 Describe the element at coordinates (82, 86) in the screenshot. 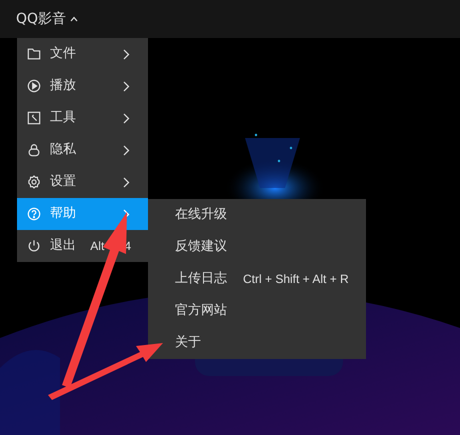

I see `menu-item: 播放` at that location.